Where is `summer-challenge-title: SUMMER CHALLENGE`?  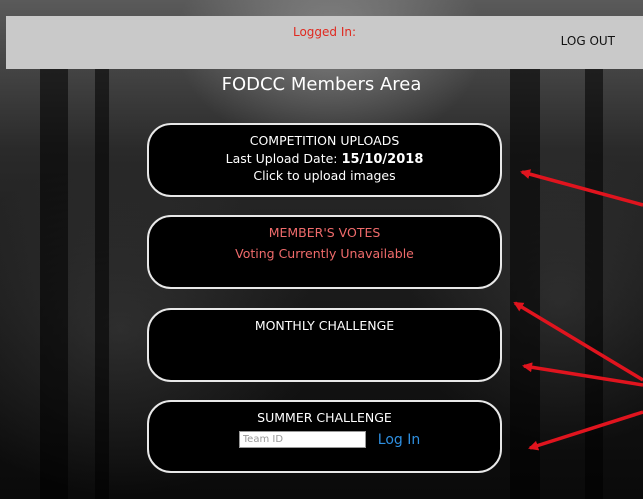 summer-challenge-title: SUMMER CHALLENGE is located at coordinates (324, 417).